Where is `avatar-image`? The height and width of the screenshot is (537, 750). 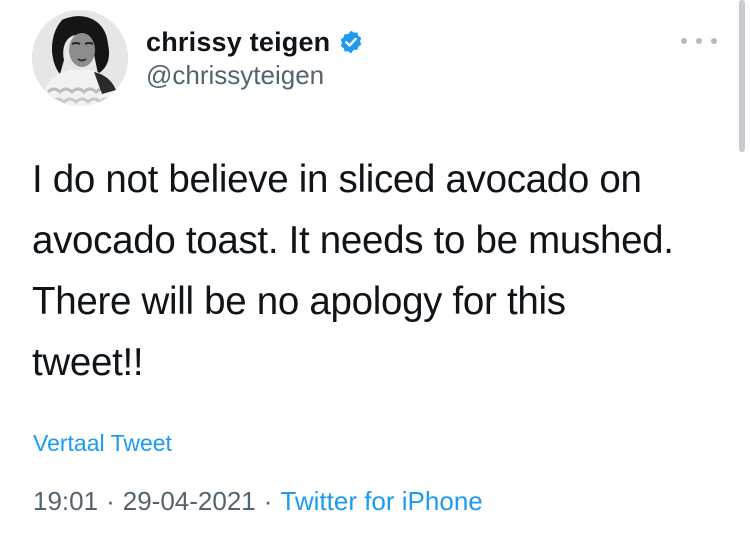 avatar-image is located at coordinates (80, 58).